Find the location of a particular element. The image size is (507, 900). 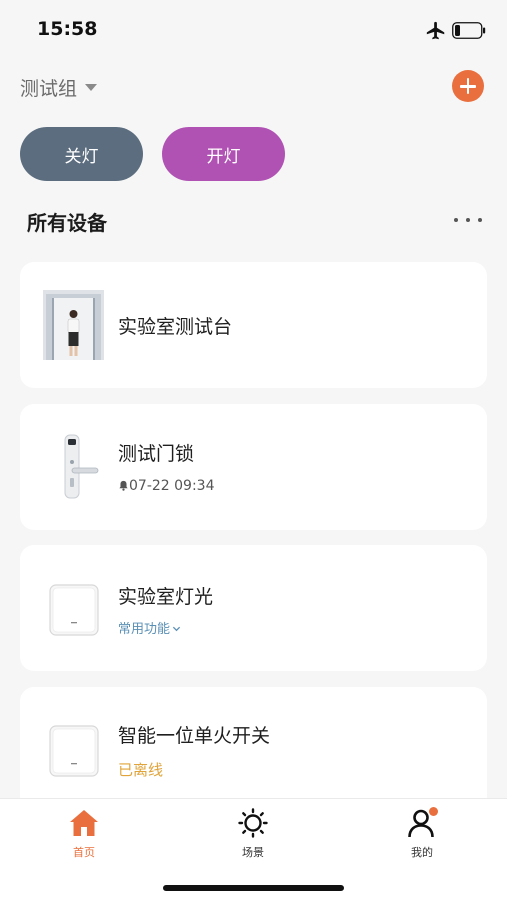

tab-scenes: 场景 is located at coordinates (253, 835).